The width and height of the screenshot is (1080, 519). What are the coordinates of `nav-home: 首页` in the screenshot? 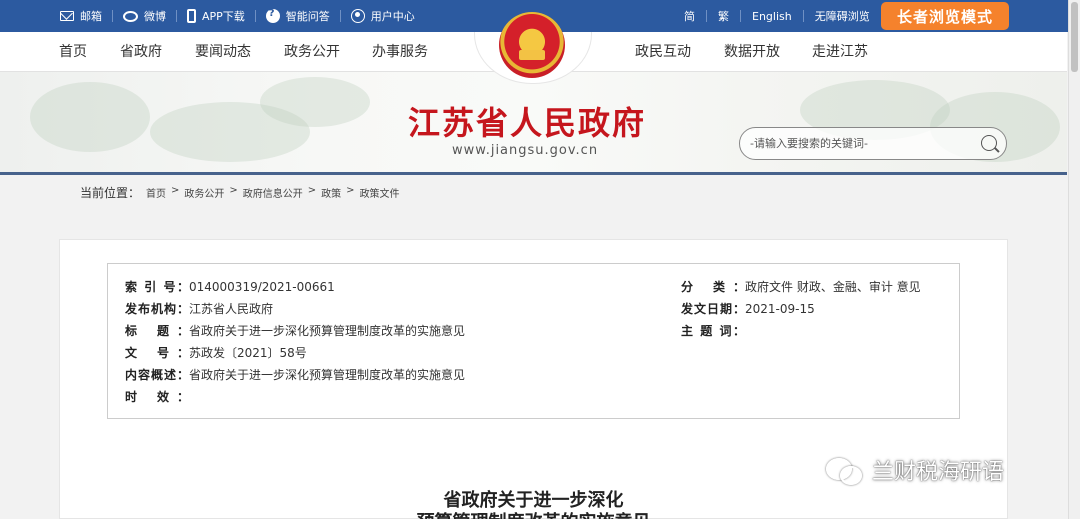 It's located at (73, 52).